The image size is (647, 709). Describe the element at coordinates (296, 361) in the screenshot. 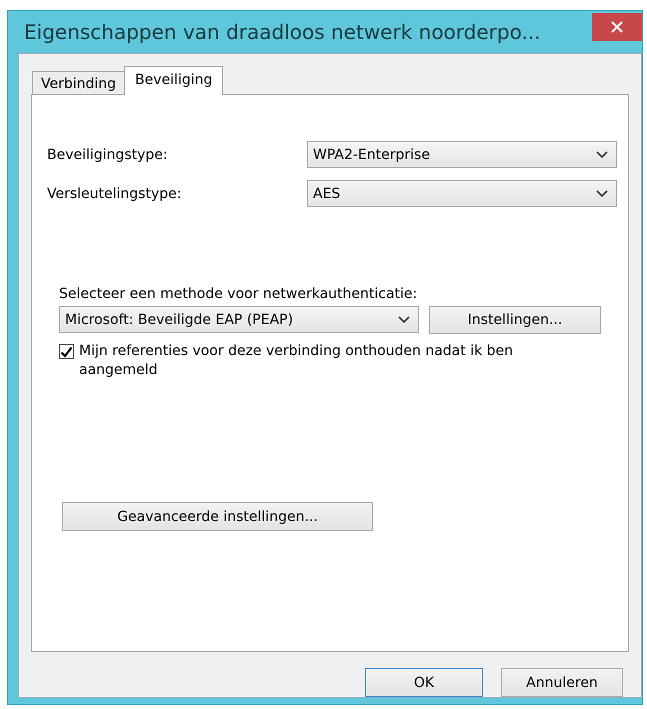

I see `checkbox-label: Mijn referenties voor deze verbinding onthouden nadat ik ben aangemeld` at that location.